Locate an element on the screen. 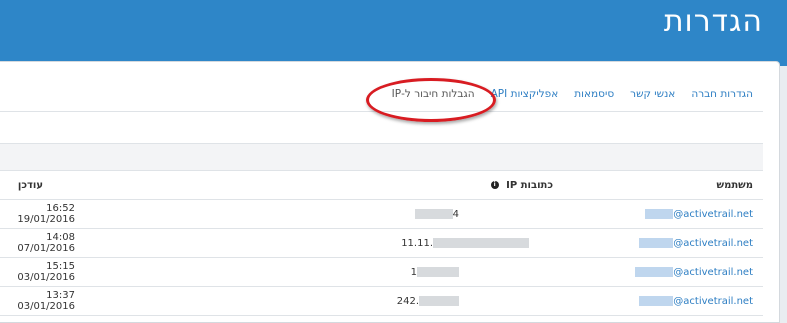 The width and height of the screenshot is (787, 323). tab-api-apps: אפליקציות API is located at coordinates (525, 99).